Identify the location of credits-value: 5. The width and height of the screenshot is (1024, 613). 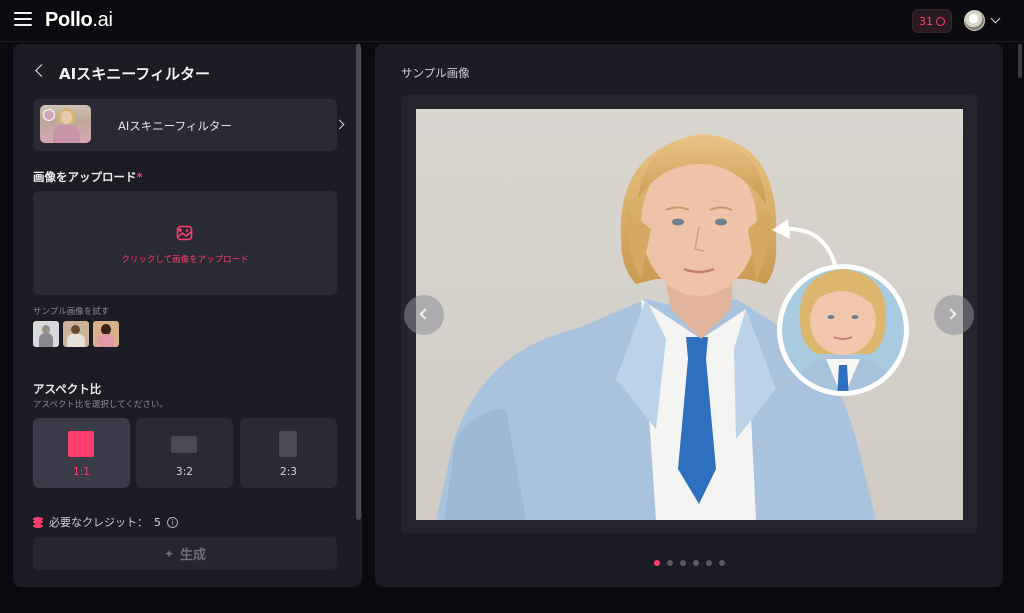
(157, 522).